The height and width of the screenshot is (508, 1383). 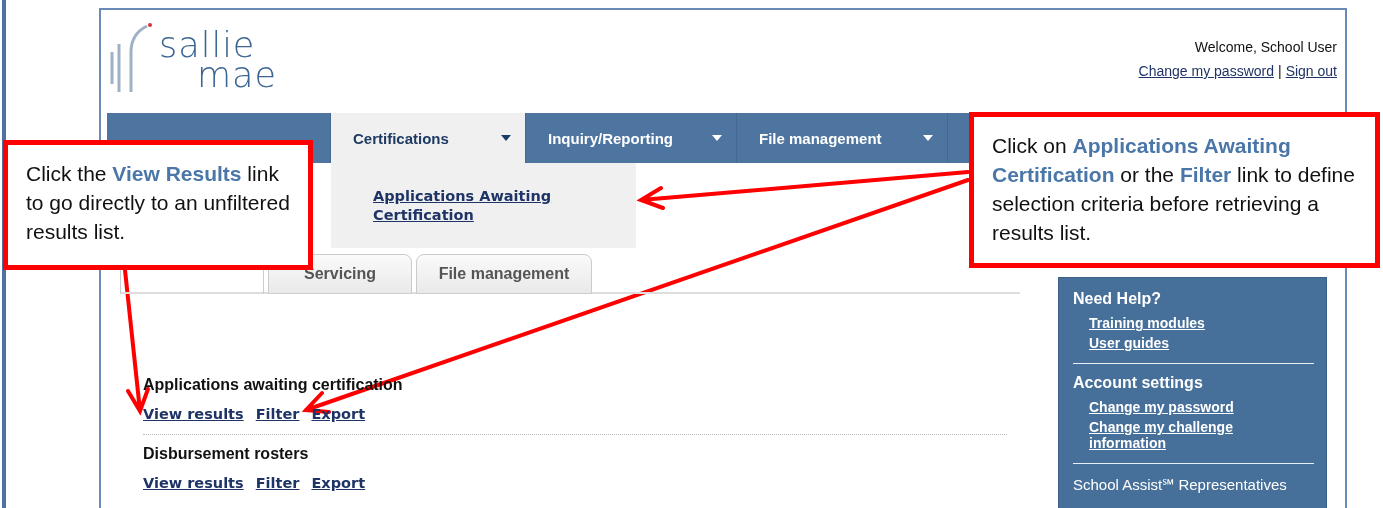 I want to click on sidebar-link: Training modules, so click(x=1174, y=323).